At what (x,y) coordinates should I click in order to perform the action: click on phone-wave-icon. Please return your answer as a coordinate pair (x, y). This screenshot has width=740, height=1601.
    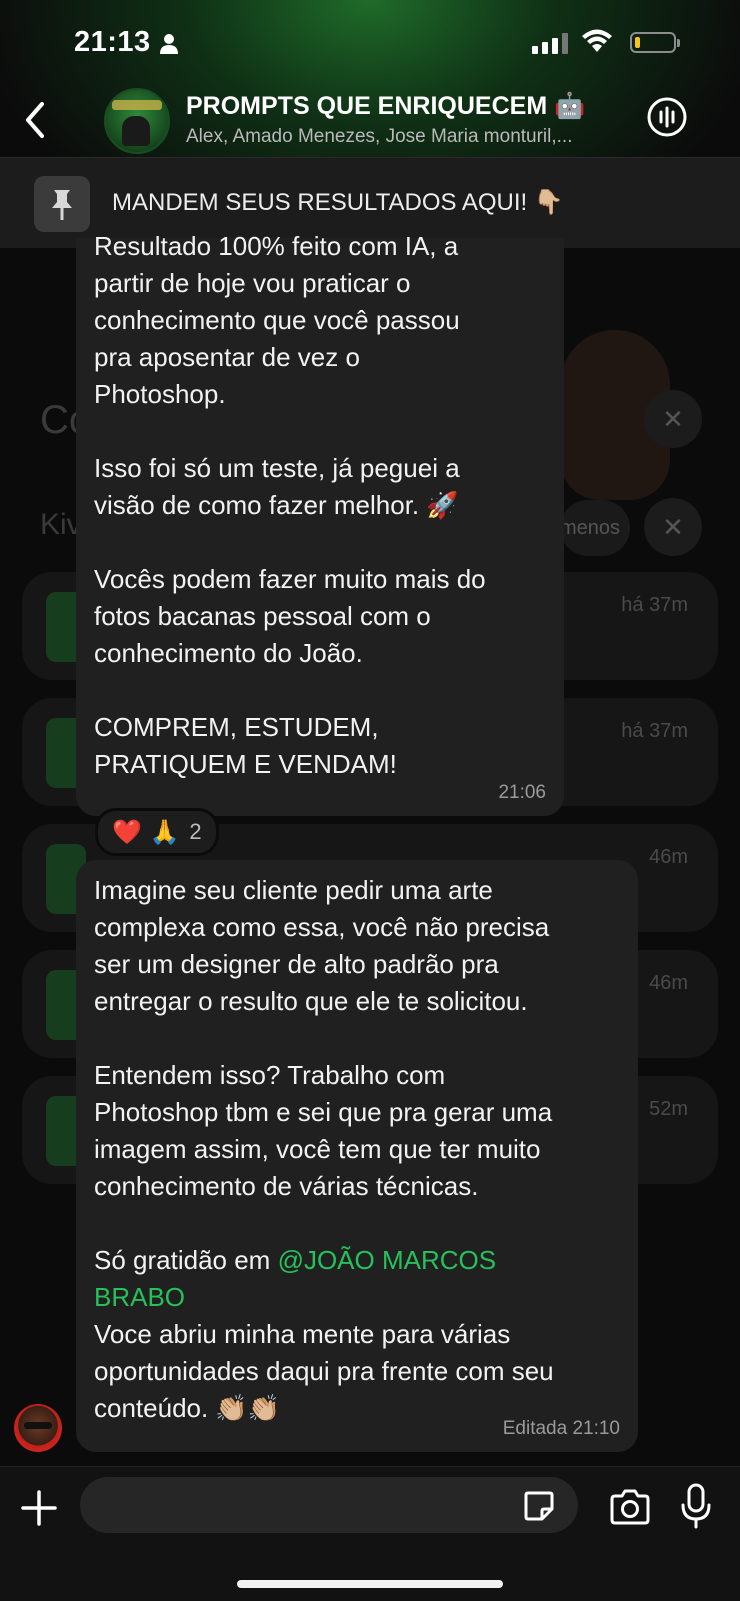
    Looking at the image, I should click on (667, 117).